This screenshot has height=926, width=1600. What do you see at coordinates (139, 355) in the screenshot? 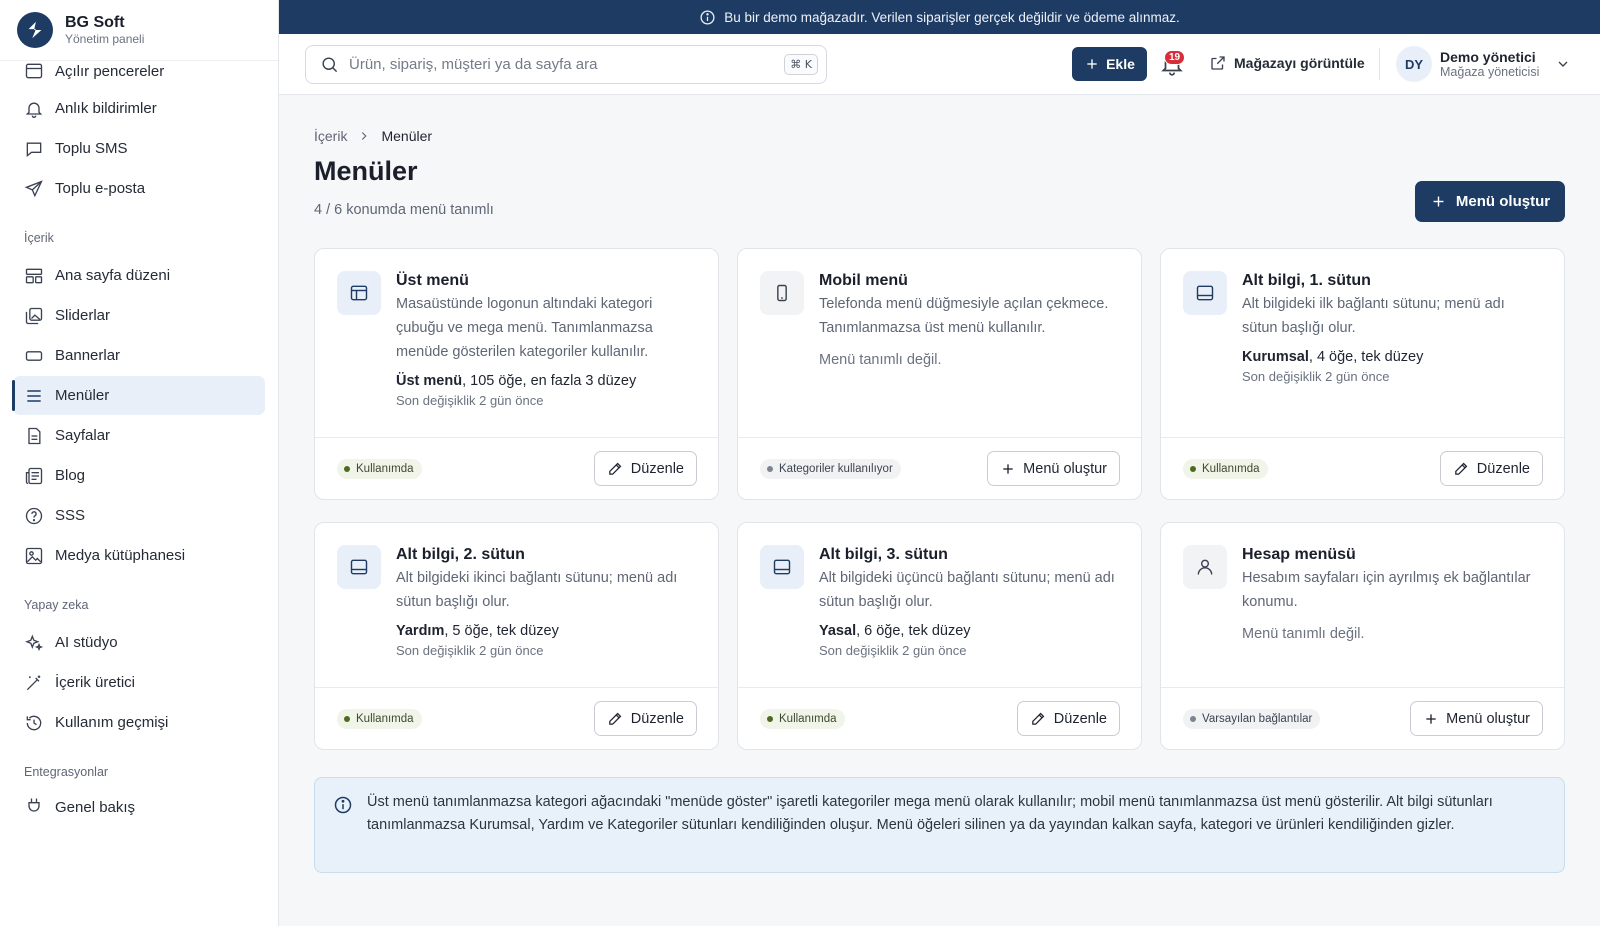
I see `sidebar-item-banners: Bannerlar` at bounding box center [139, 355].